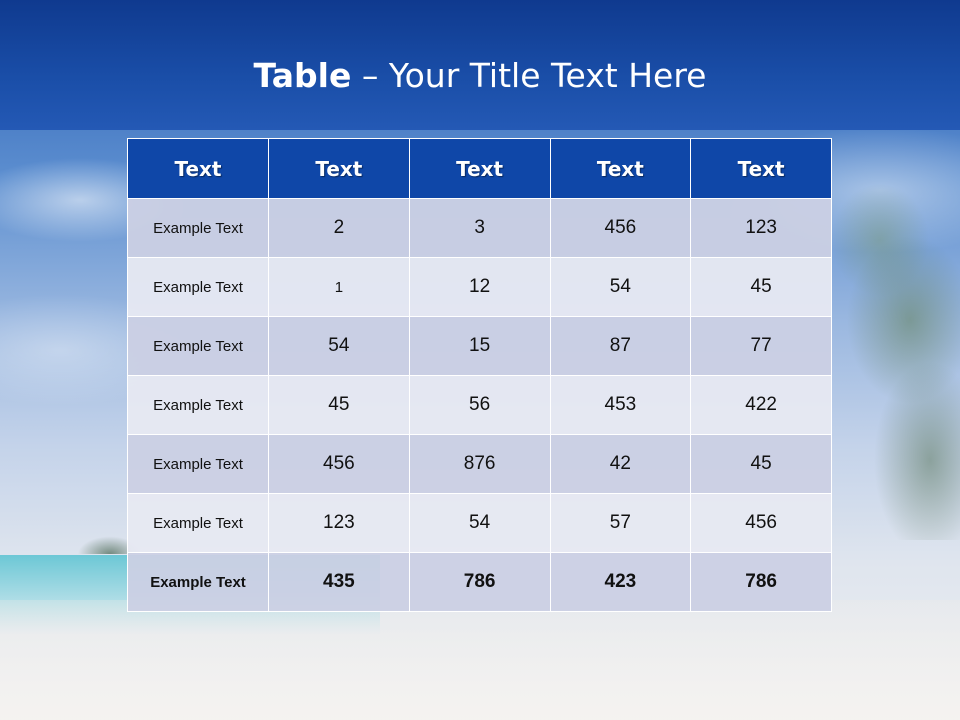 This screenshot has height=720, width=960. I want to click on table-cell: 2, so click(339, 228).